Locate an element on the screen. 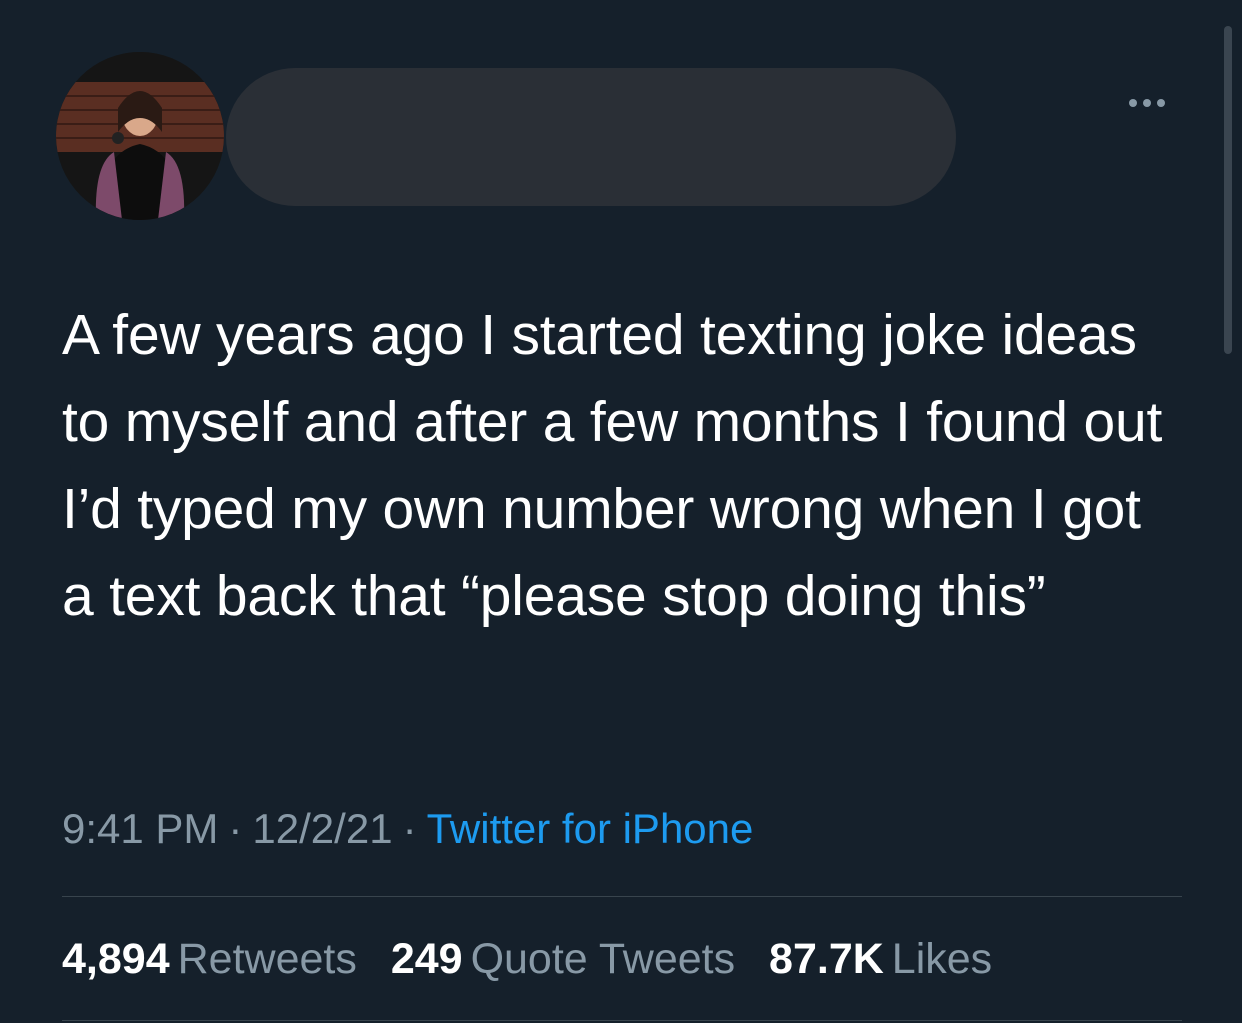 The height and width of the screenshot is (1023, 1242). redacted-username is located at coordinates (591, 137).